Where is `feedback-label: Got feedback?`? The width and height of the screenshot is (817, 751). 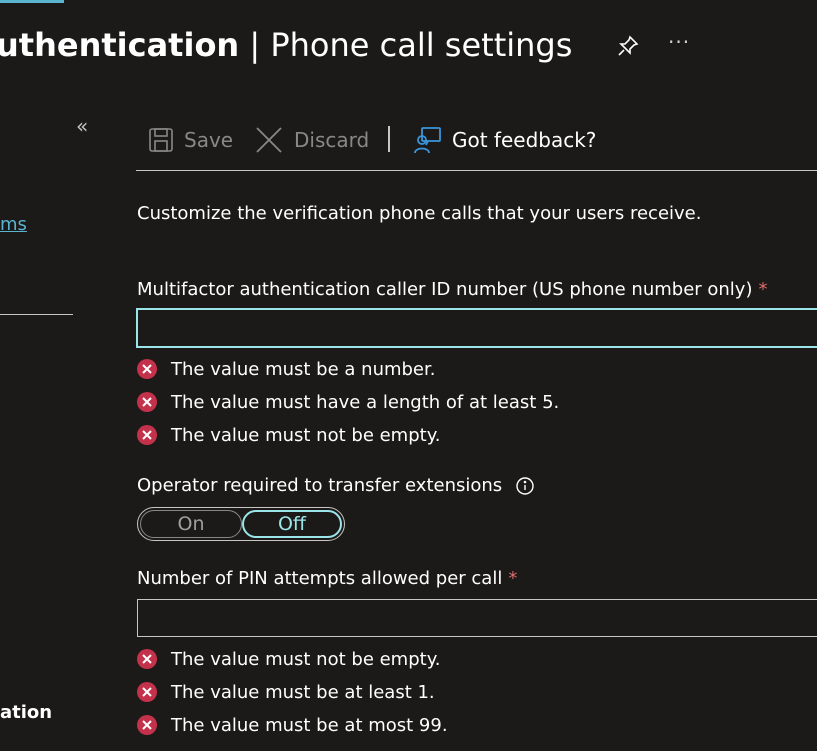 feedback-label: Got feedback? is located at coordinates (524, 140).